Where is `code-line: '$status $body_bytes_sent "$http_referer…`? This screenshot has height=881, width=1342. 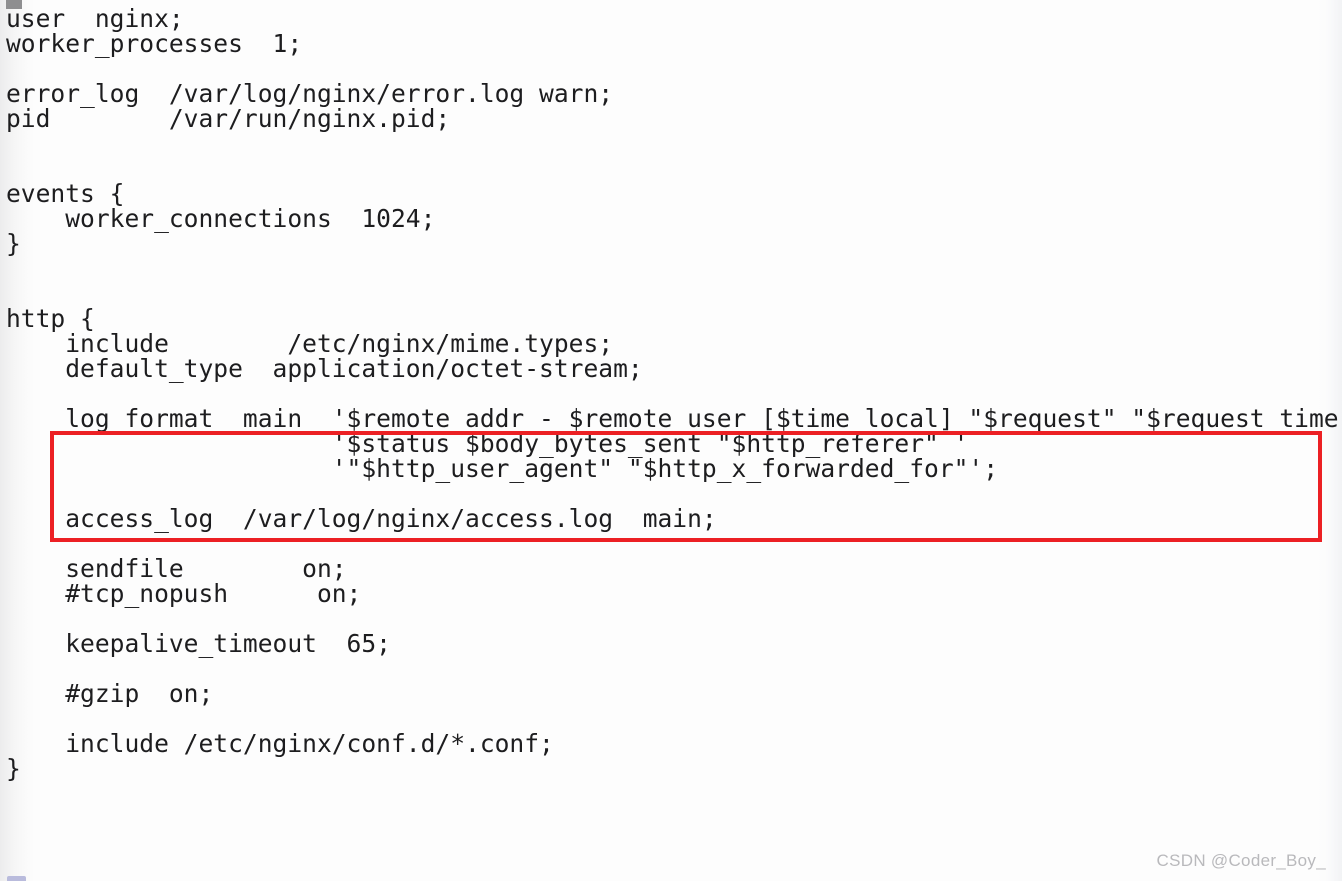
code-line: '$status $body_bytes_sent "$http_referer… is located at coordinates (487, 443).